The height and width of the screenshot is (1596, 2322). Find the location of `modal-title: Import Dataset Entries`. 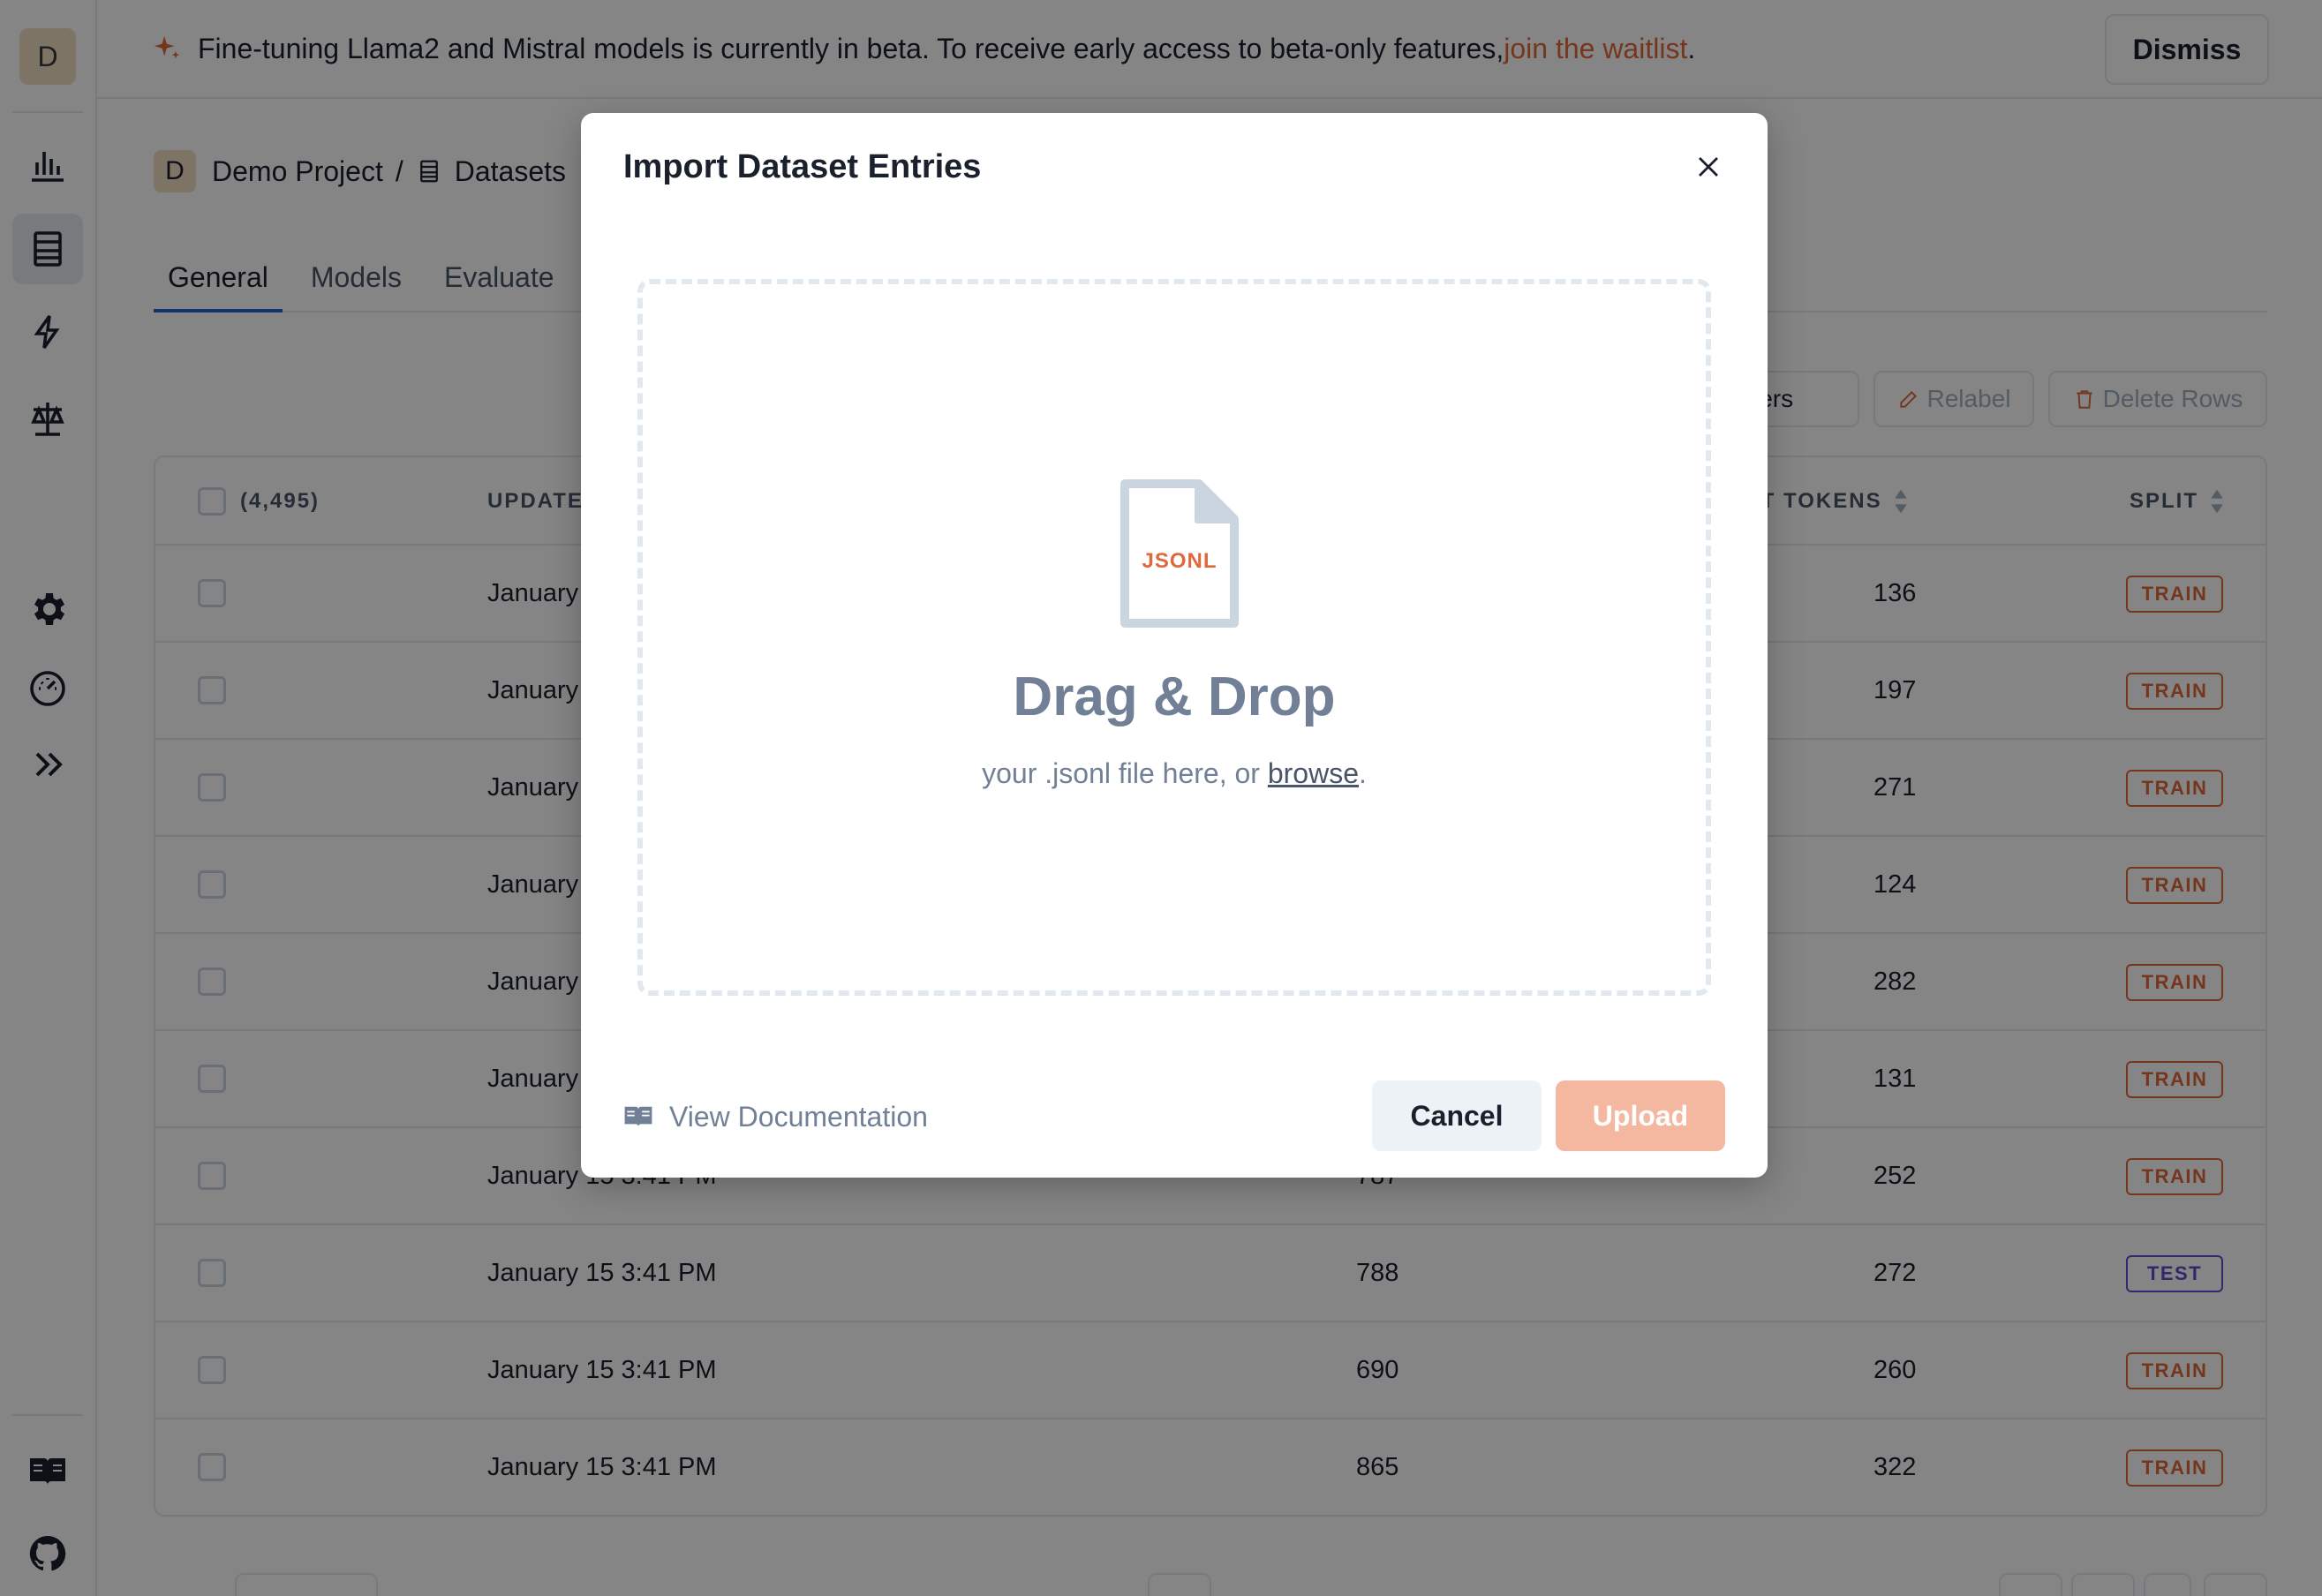

modal-title: Import Dataset Entries is located at coordinates (802, 166).